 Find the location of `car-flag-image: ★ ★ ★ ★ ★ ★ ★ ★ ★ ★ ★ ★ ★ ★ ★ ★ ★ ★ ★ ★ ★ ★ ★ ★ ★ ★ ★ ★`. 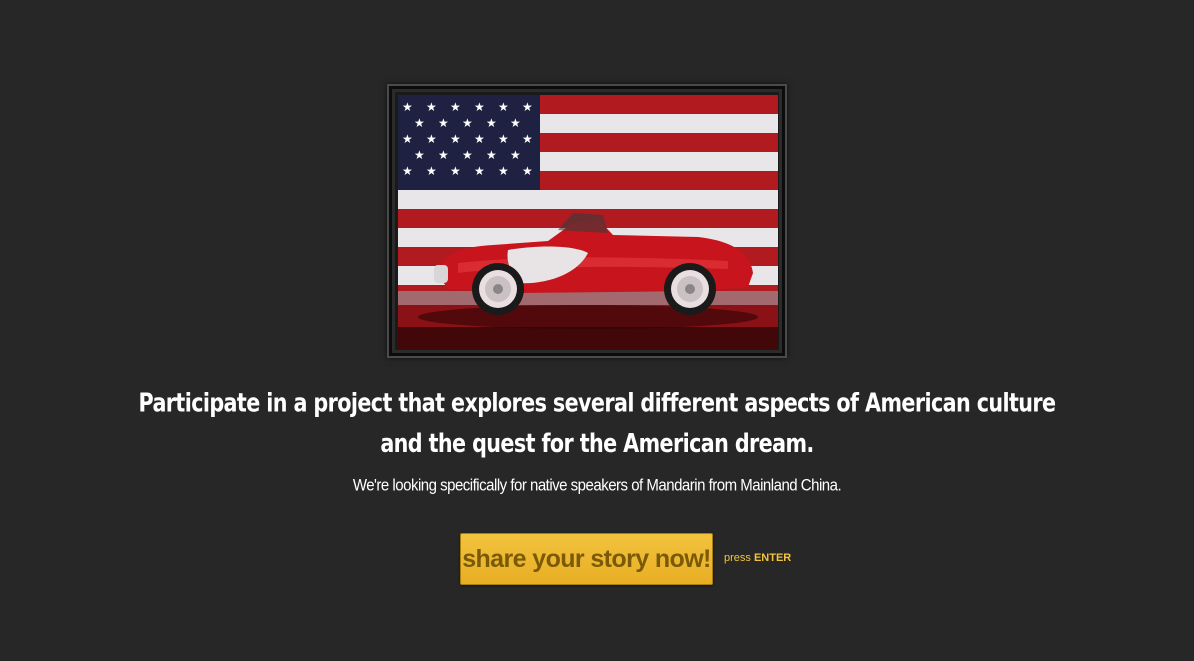

car-flag-image: ★ ★ ★ ★ ★ ★ ★ ★ ★ ★ ★ ★ ★ ★ ★ ★ ★ ★ ★ ★ ★ ★ ★ ★ ★ ★ ★ ★ is located at coordinates (588, 222).